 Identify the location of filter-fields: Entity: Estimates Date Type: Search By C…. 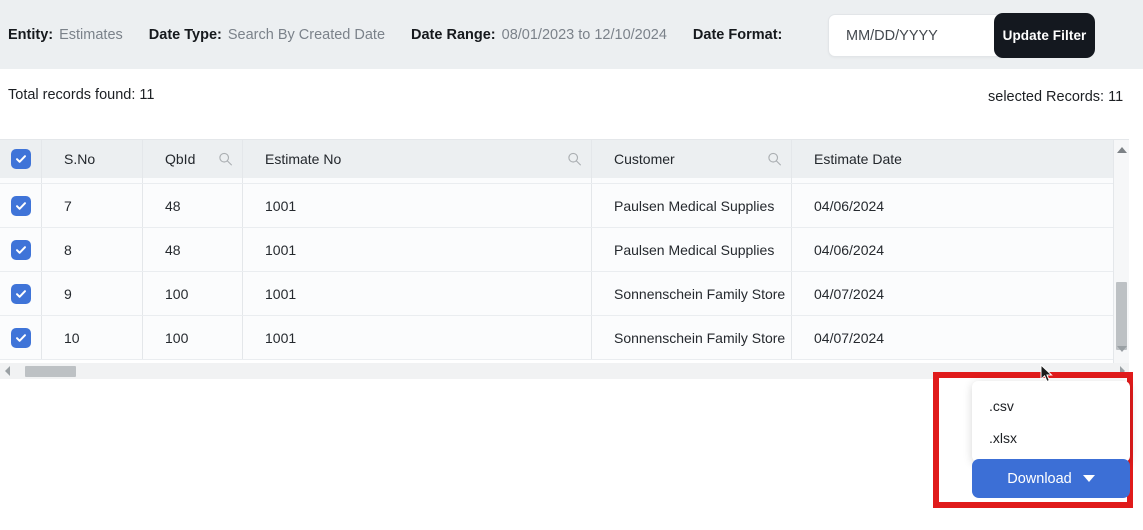
(398, 34).